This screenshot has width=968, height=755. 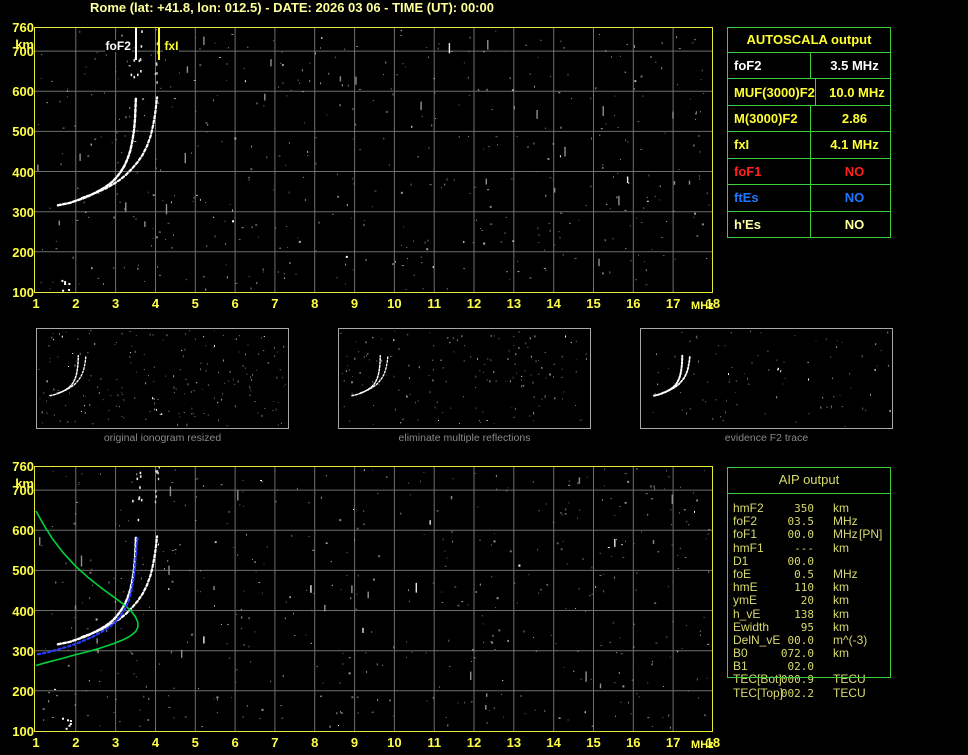 What do you see at coordinates (849, 692) in the screenshot?
I see `aip-unit: TECU` at bounding box center [849, 692].